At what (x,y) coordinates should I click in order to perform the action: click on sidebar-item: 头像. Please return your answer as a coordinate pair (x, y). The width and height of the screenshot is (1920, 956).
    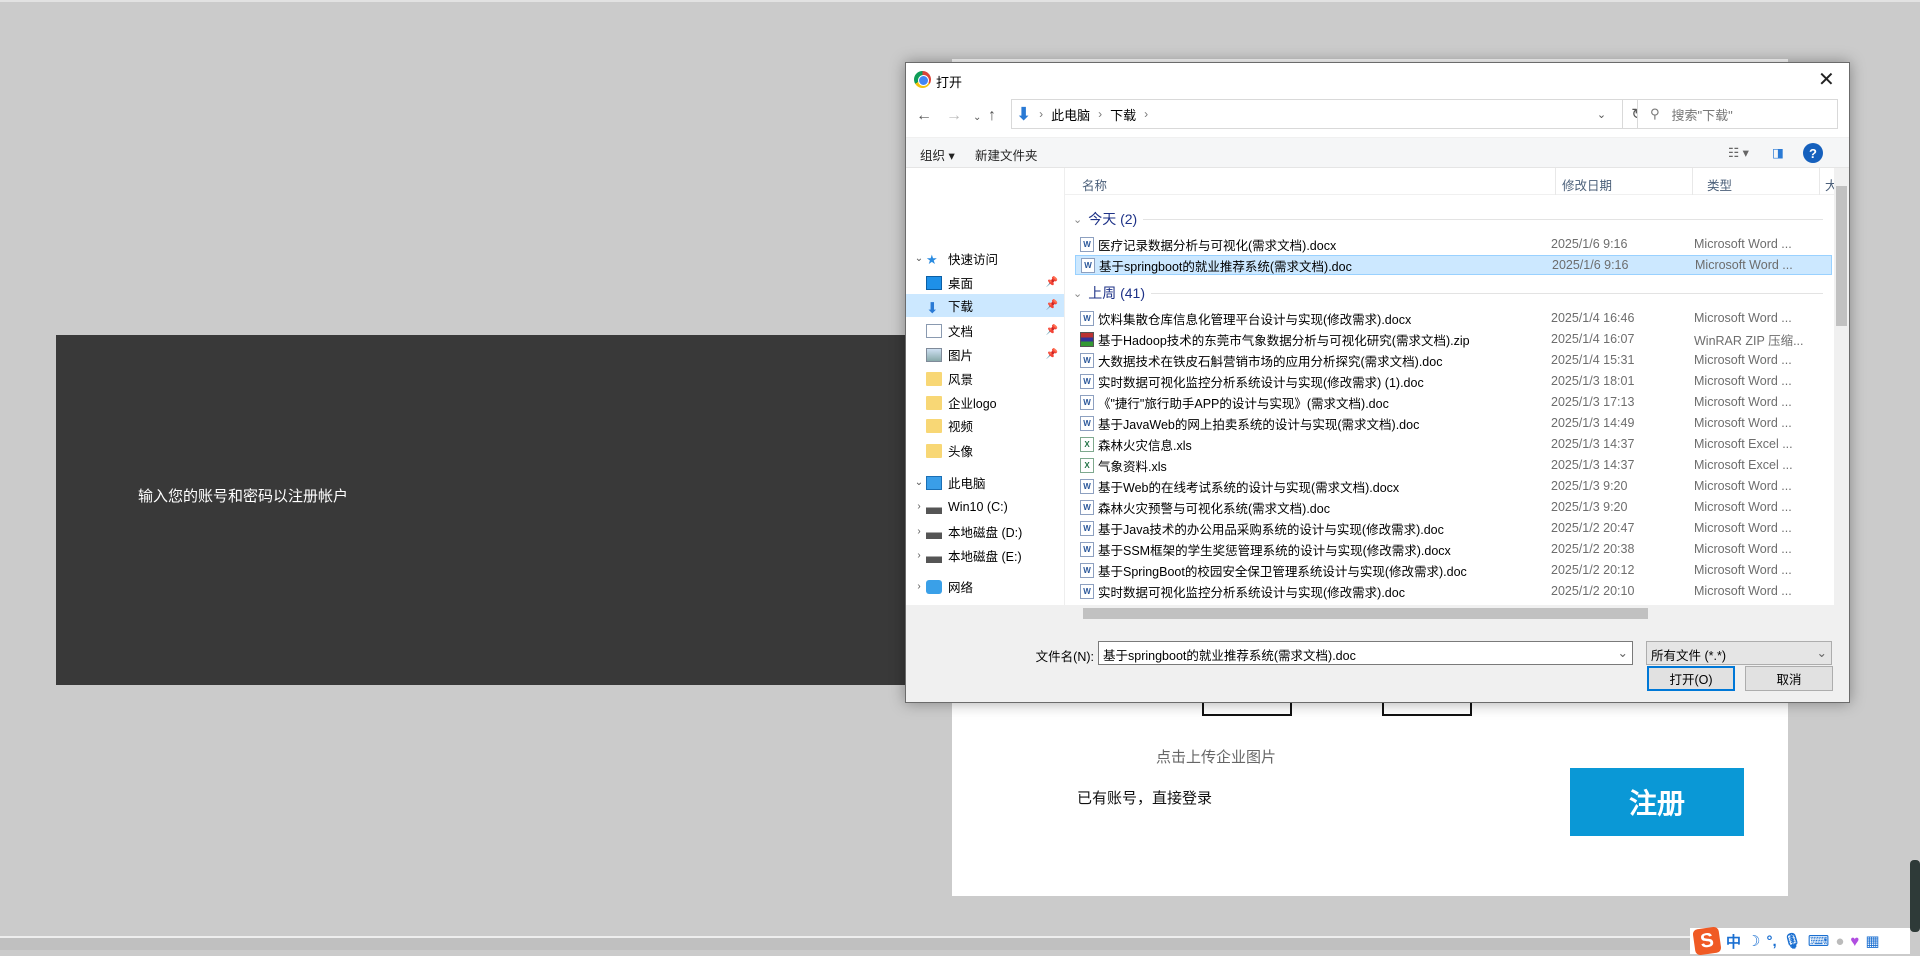
    Looking at the image, I should click on (985, 450).